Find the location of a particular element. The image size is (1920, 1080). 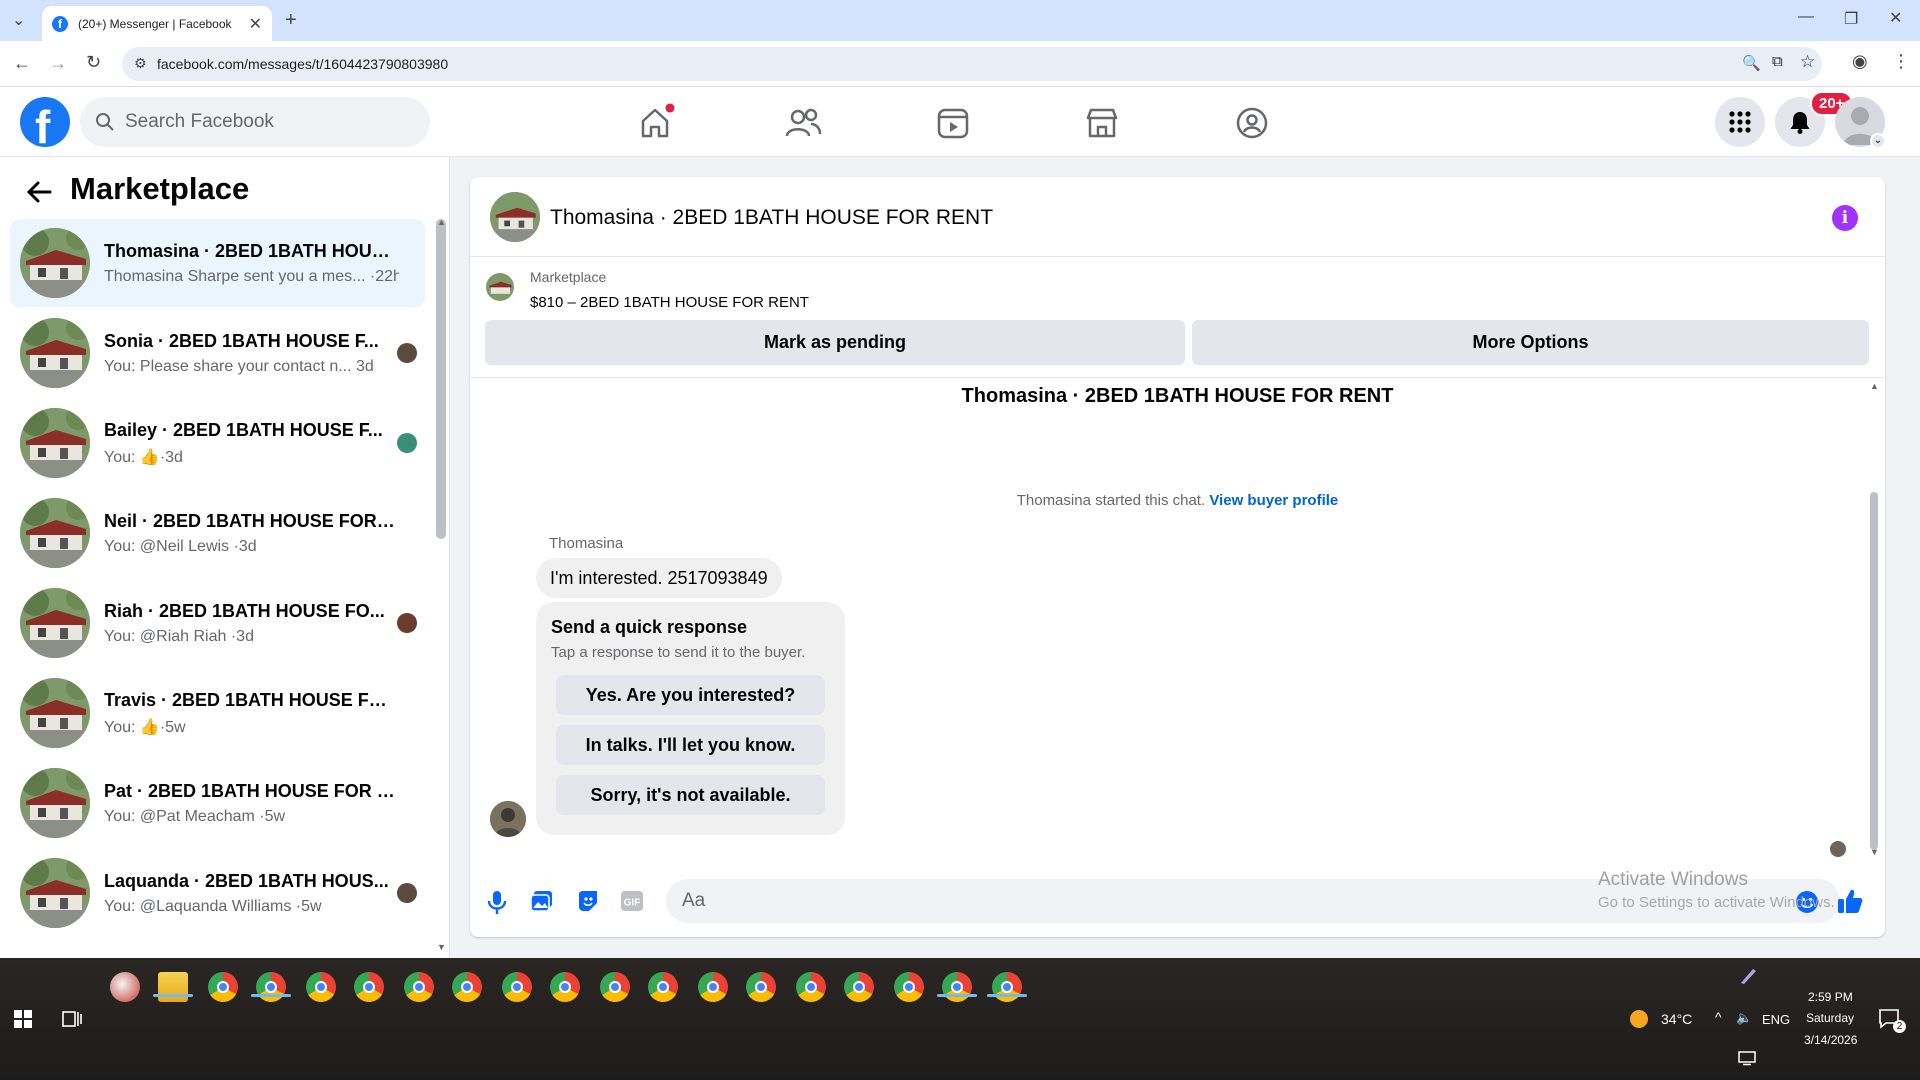

minimize-window-icon: — is located at coordinates (1806, 17).